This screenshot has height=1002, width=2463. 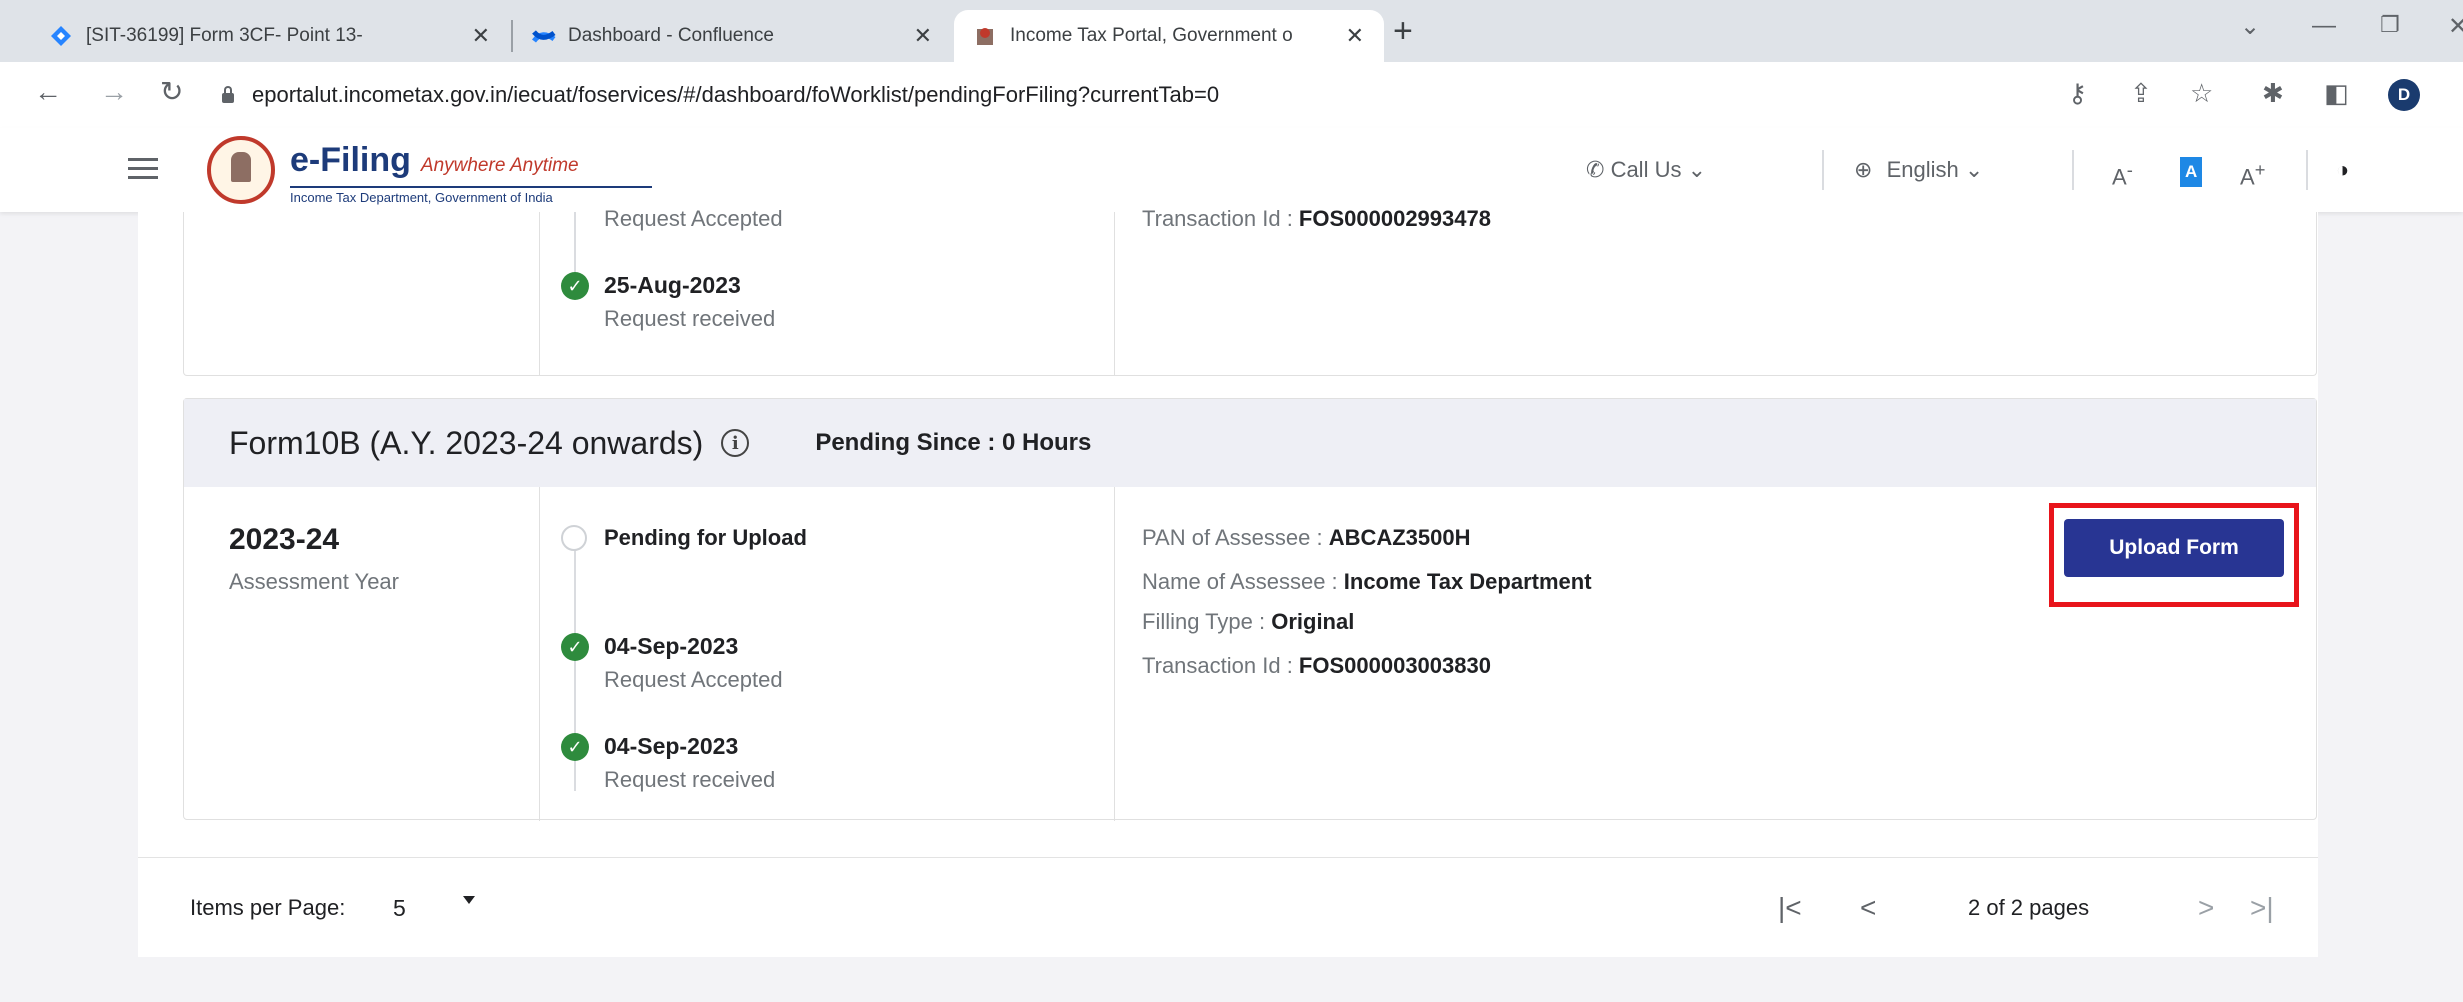 I want to click on national-emblem-logo, so click(x=241, y=170).